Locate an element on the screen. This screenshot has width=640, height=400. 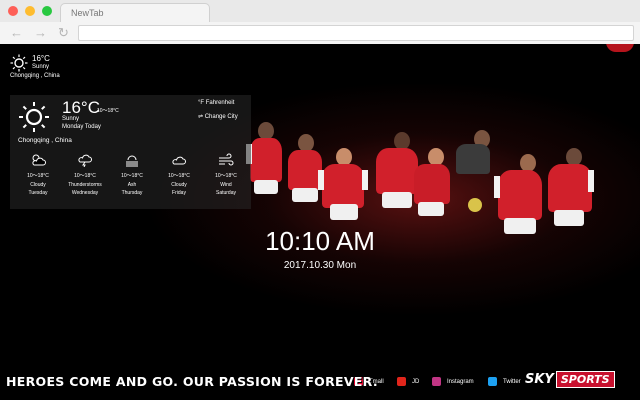
forecast-weekday: Tuesday is located at coordinates (38, 193).